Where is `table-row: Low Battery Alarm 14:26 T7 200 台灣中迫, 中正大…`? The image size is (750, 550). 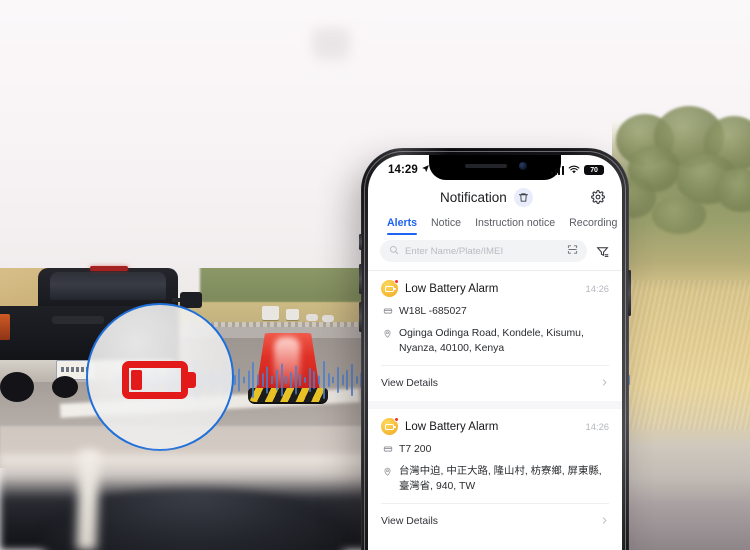 table-row: Low Battery Alarm 14:26 T7 200 台灣中迫, 中正大… is located at coordinates (495, 474).